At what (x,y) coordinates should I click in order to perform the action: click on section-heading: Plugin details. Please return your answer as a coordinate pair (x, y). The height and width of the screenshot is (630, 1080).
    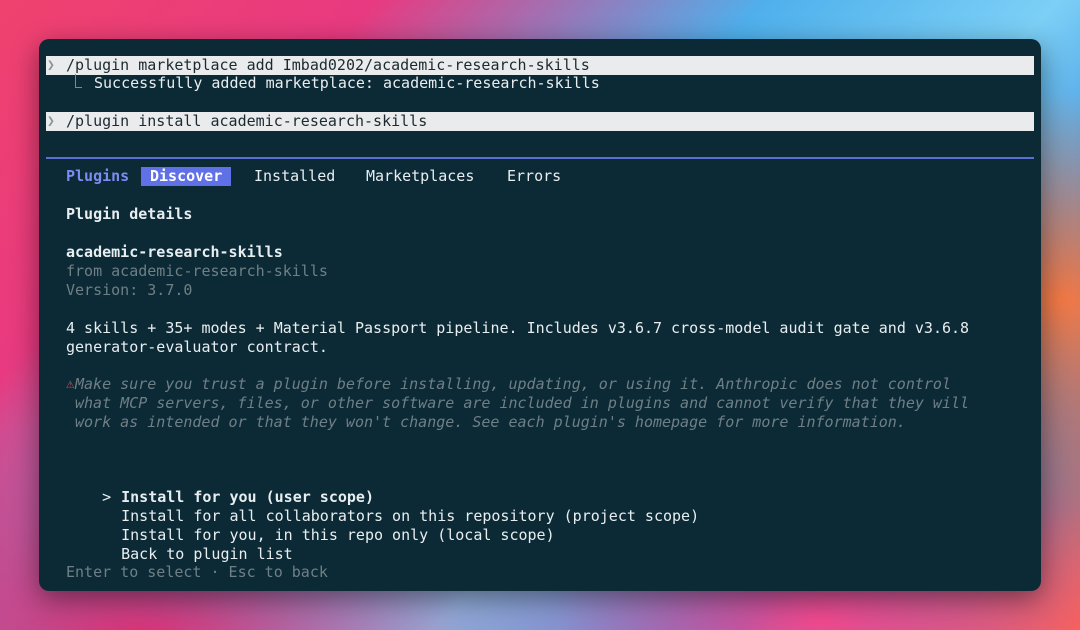
    Looking at the image, I should click on (129, 214).